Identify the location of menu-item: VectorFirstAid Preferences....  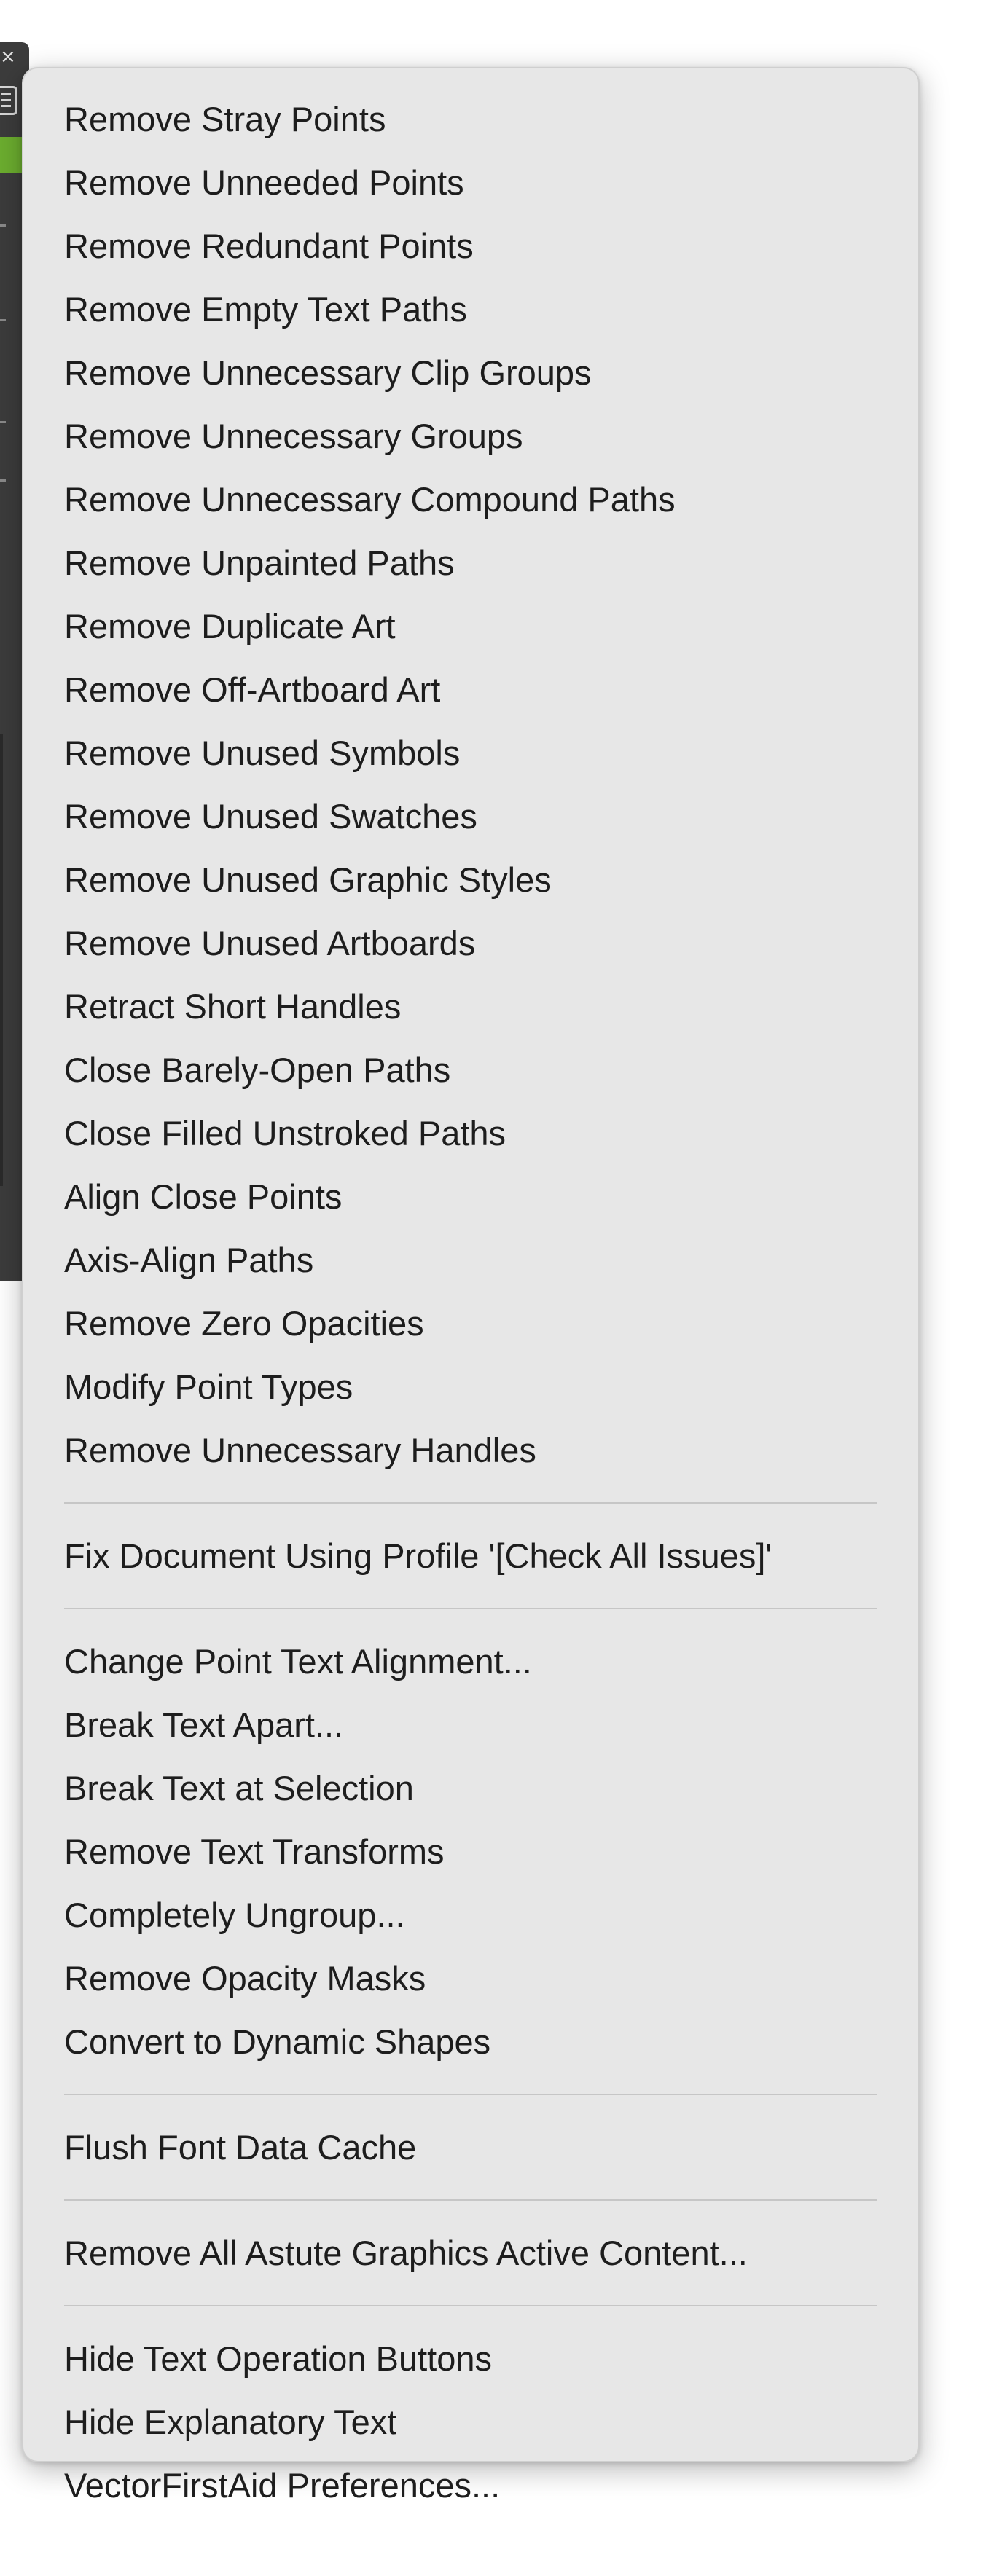
(471, 2485).